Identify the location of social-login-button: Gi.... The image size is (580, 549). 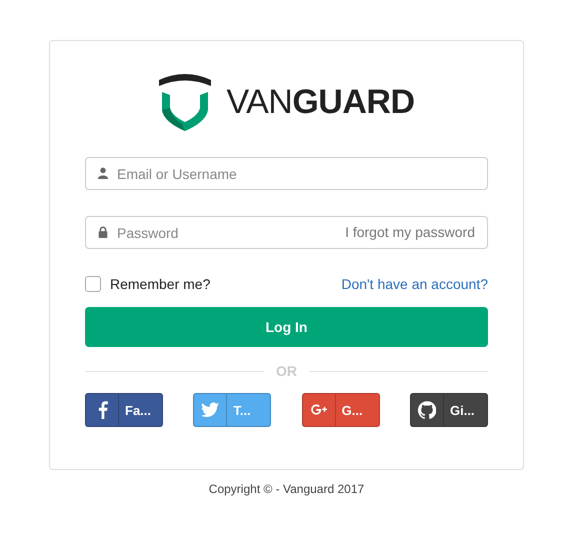
(449, 410).